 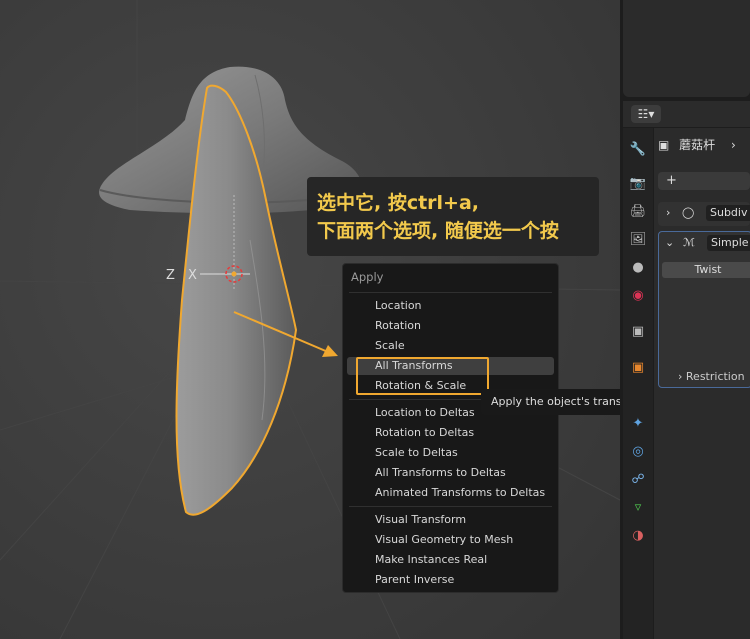 I want to click on menu-item-rotation-to-deltas: Rotation to Deltas, so click(x=450, y=433).